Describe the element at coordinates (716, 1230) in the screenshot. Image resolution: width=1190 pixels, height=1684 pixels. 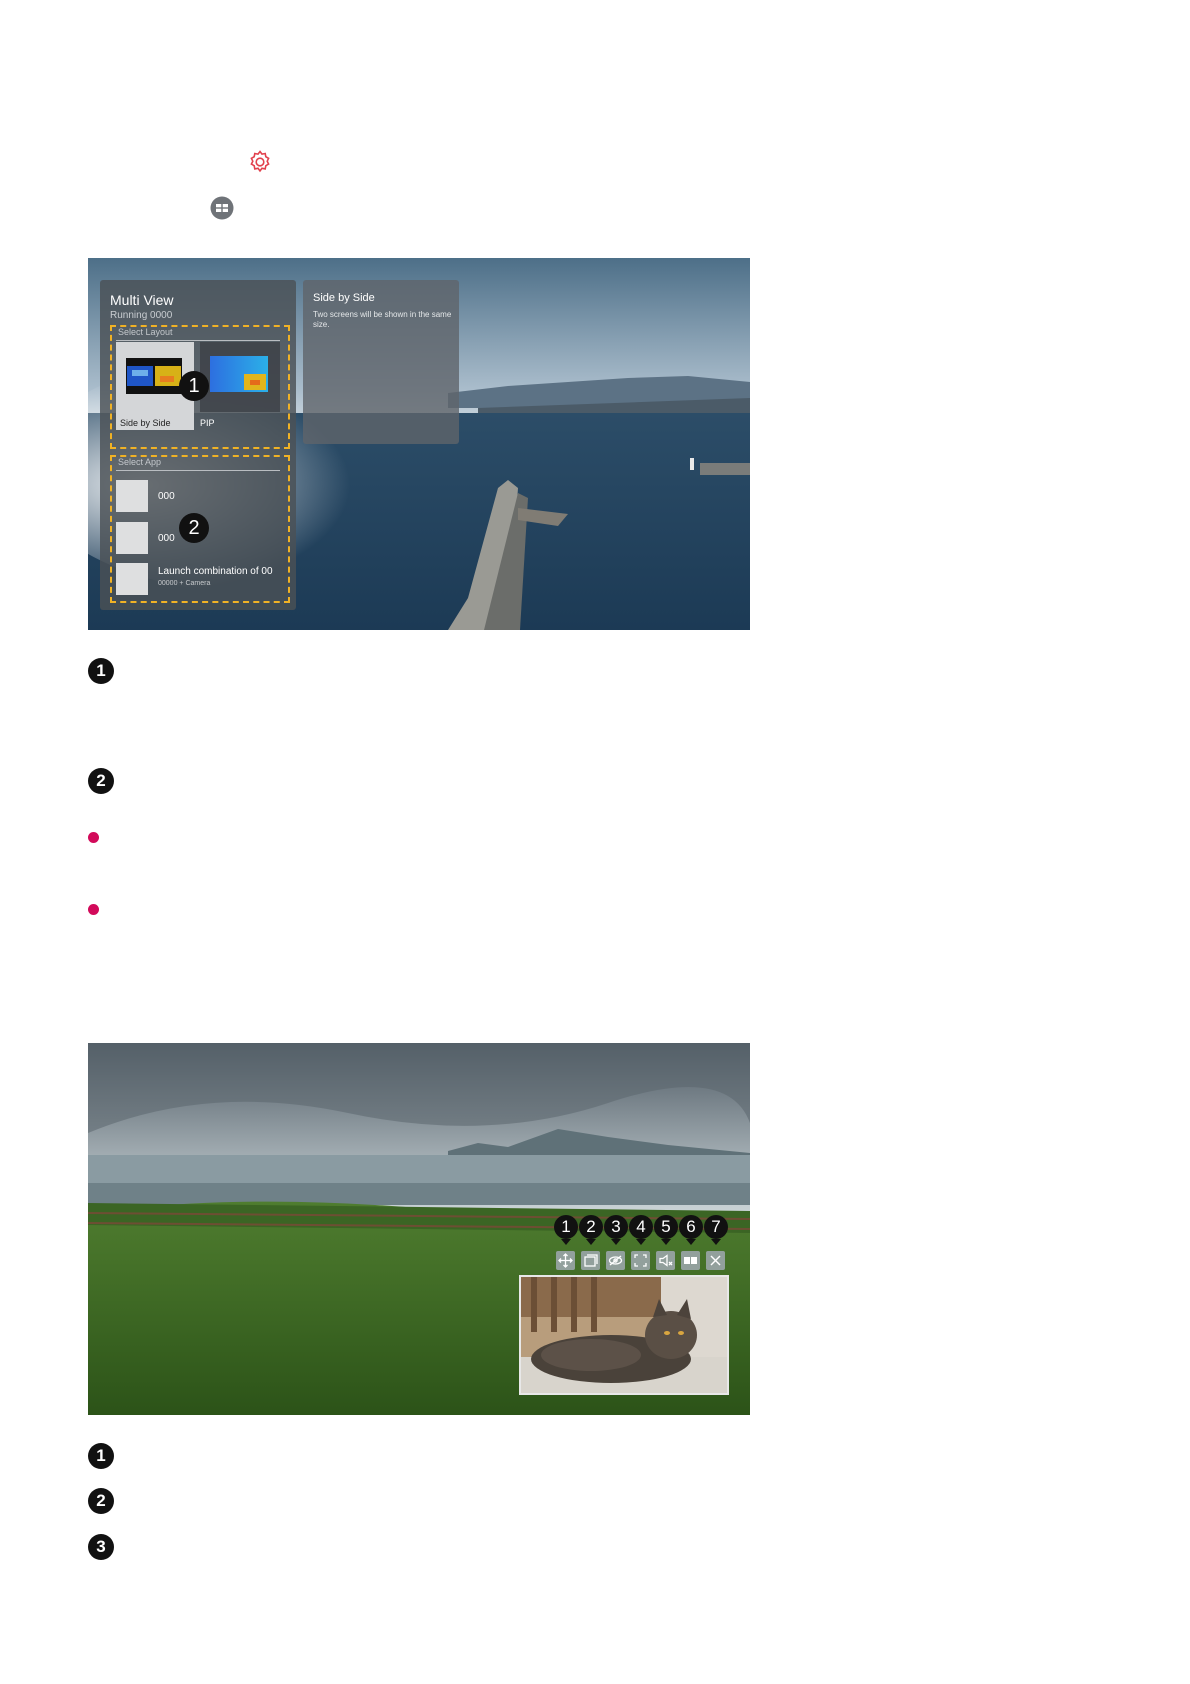
I see `callout-pin: 7` at that location.